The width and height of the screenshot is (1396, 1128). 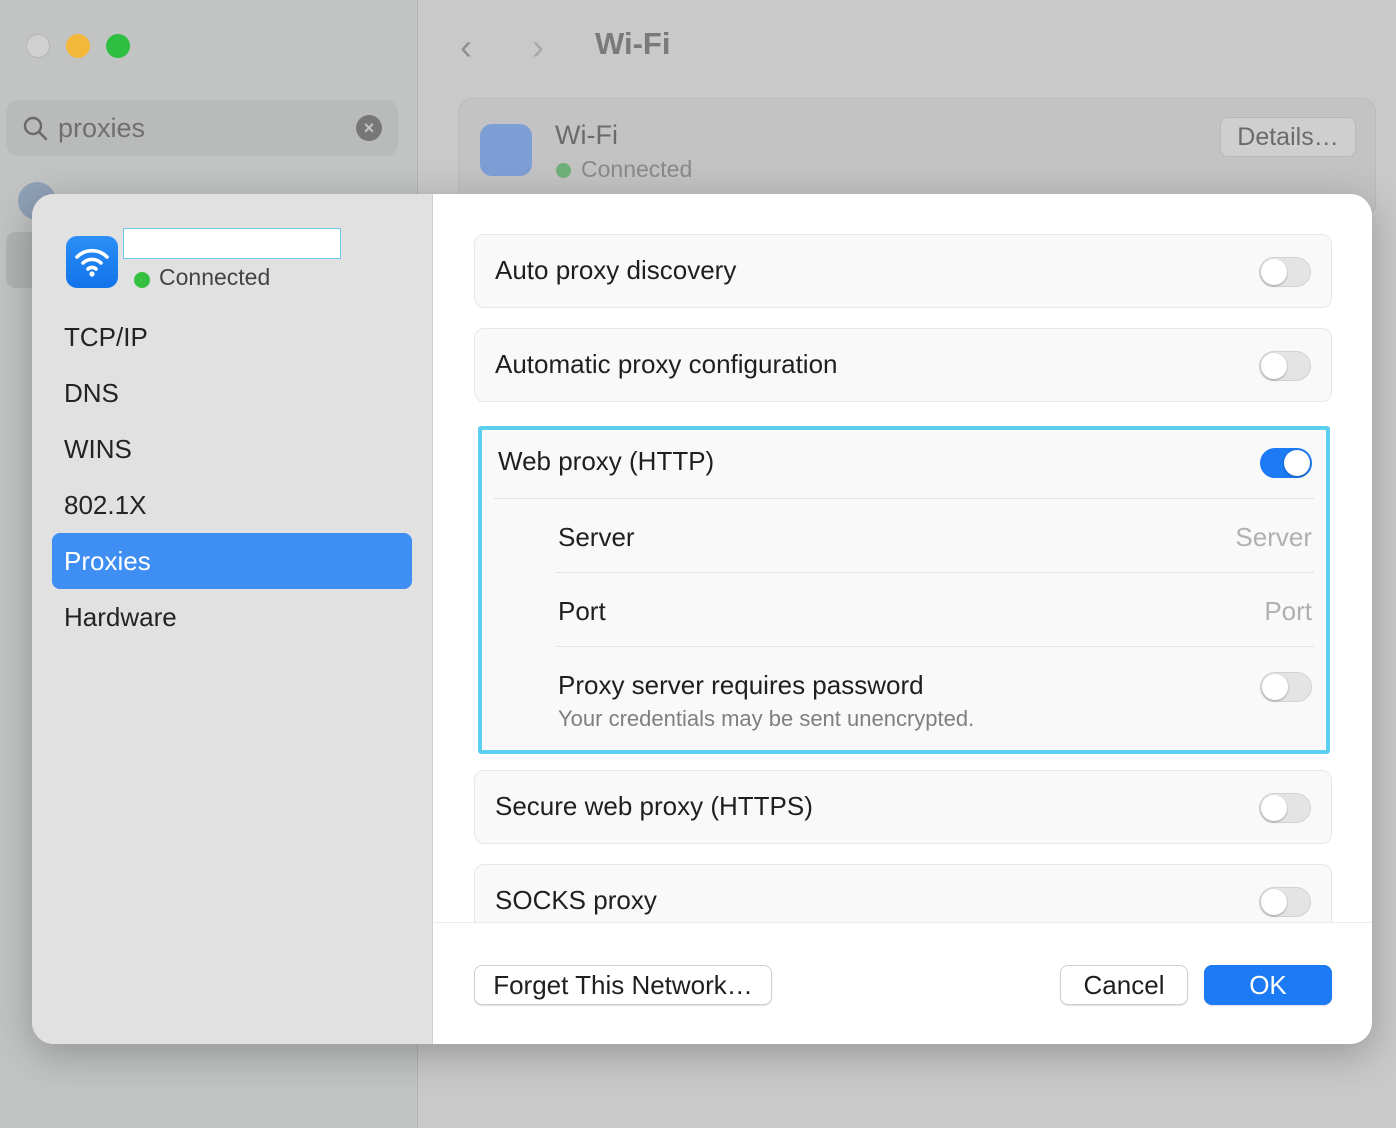 What do you see at coordinates (1288, 611) in the screenshot?
I see `port-field: Port` at bounding box center [1288, 611].